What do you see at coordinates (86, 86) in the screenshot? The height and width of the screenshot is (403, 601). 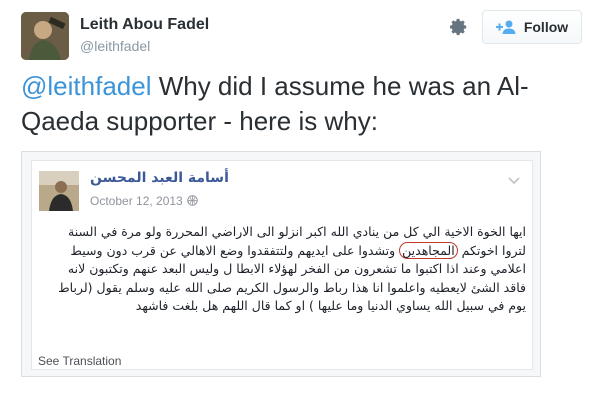 I see `mention-link: @leithfadel` at bounding box center [86, 86].